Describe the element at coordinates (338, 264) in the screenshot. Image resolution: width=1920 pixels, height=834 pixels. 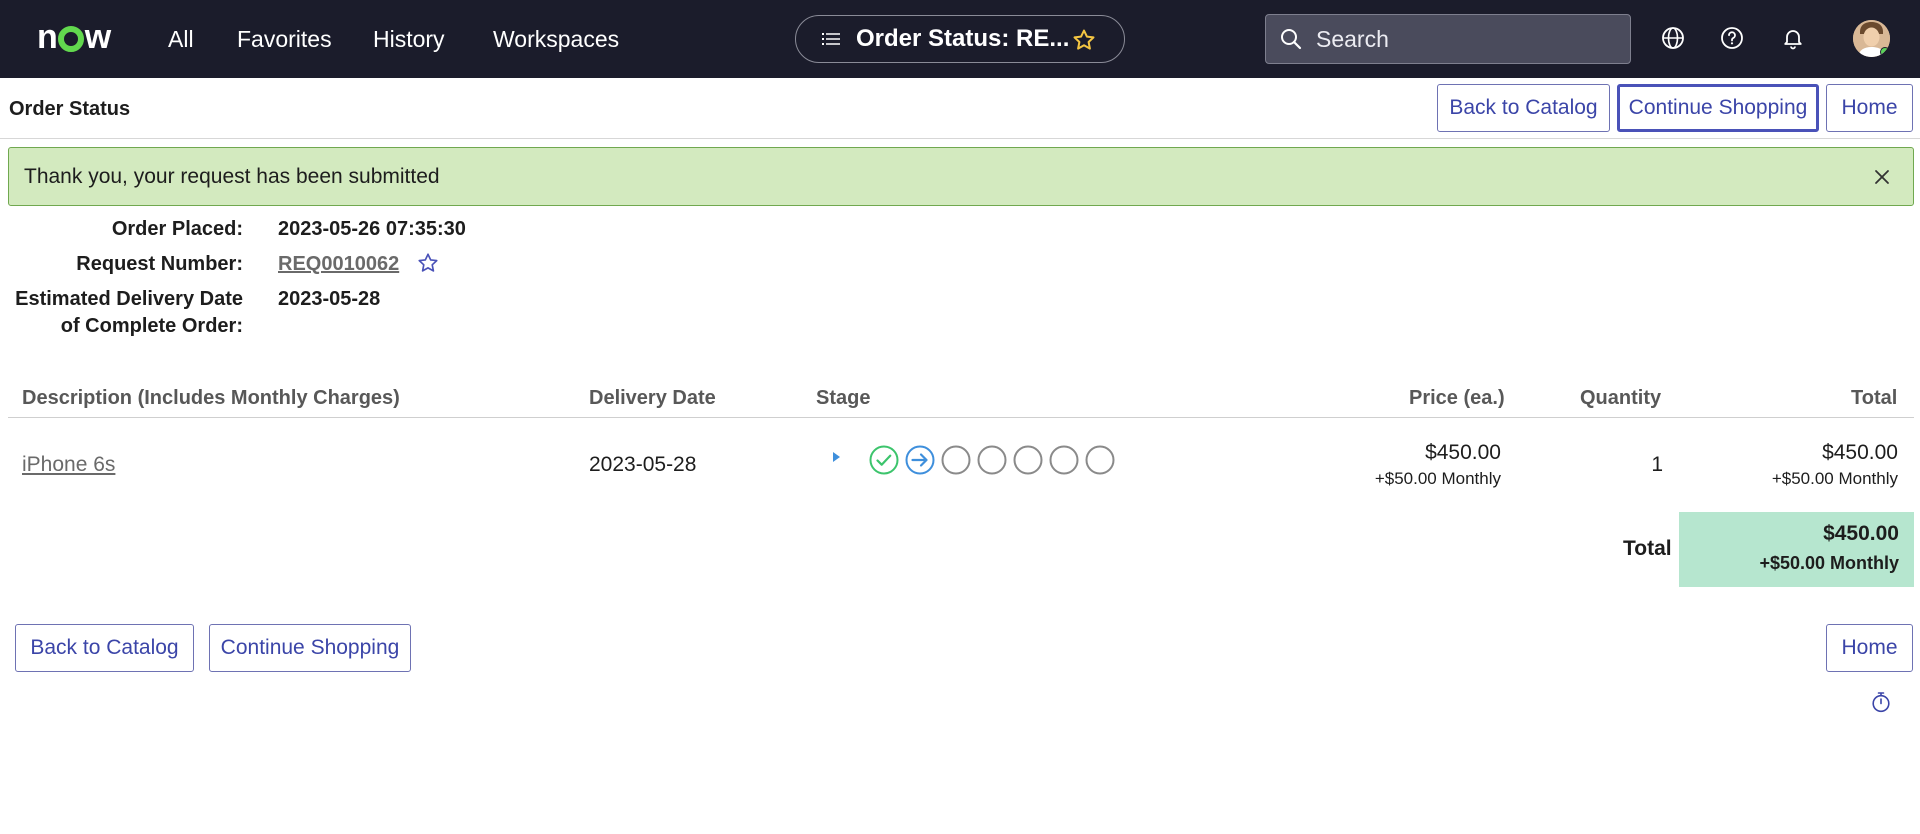
I see `request-number-link: REQ0010062` at that location.